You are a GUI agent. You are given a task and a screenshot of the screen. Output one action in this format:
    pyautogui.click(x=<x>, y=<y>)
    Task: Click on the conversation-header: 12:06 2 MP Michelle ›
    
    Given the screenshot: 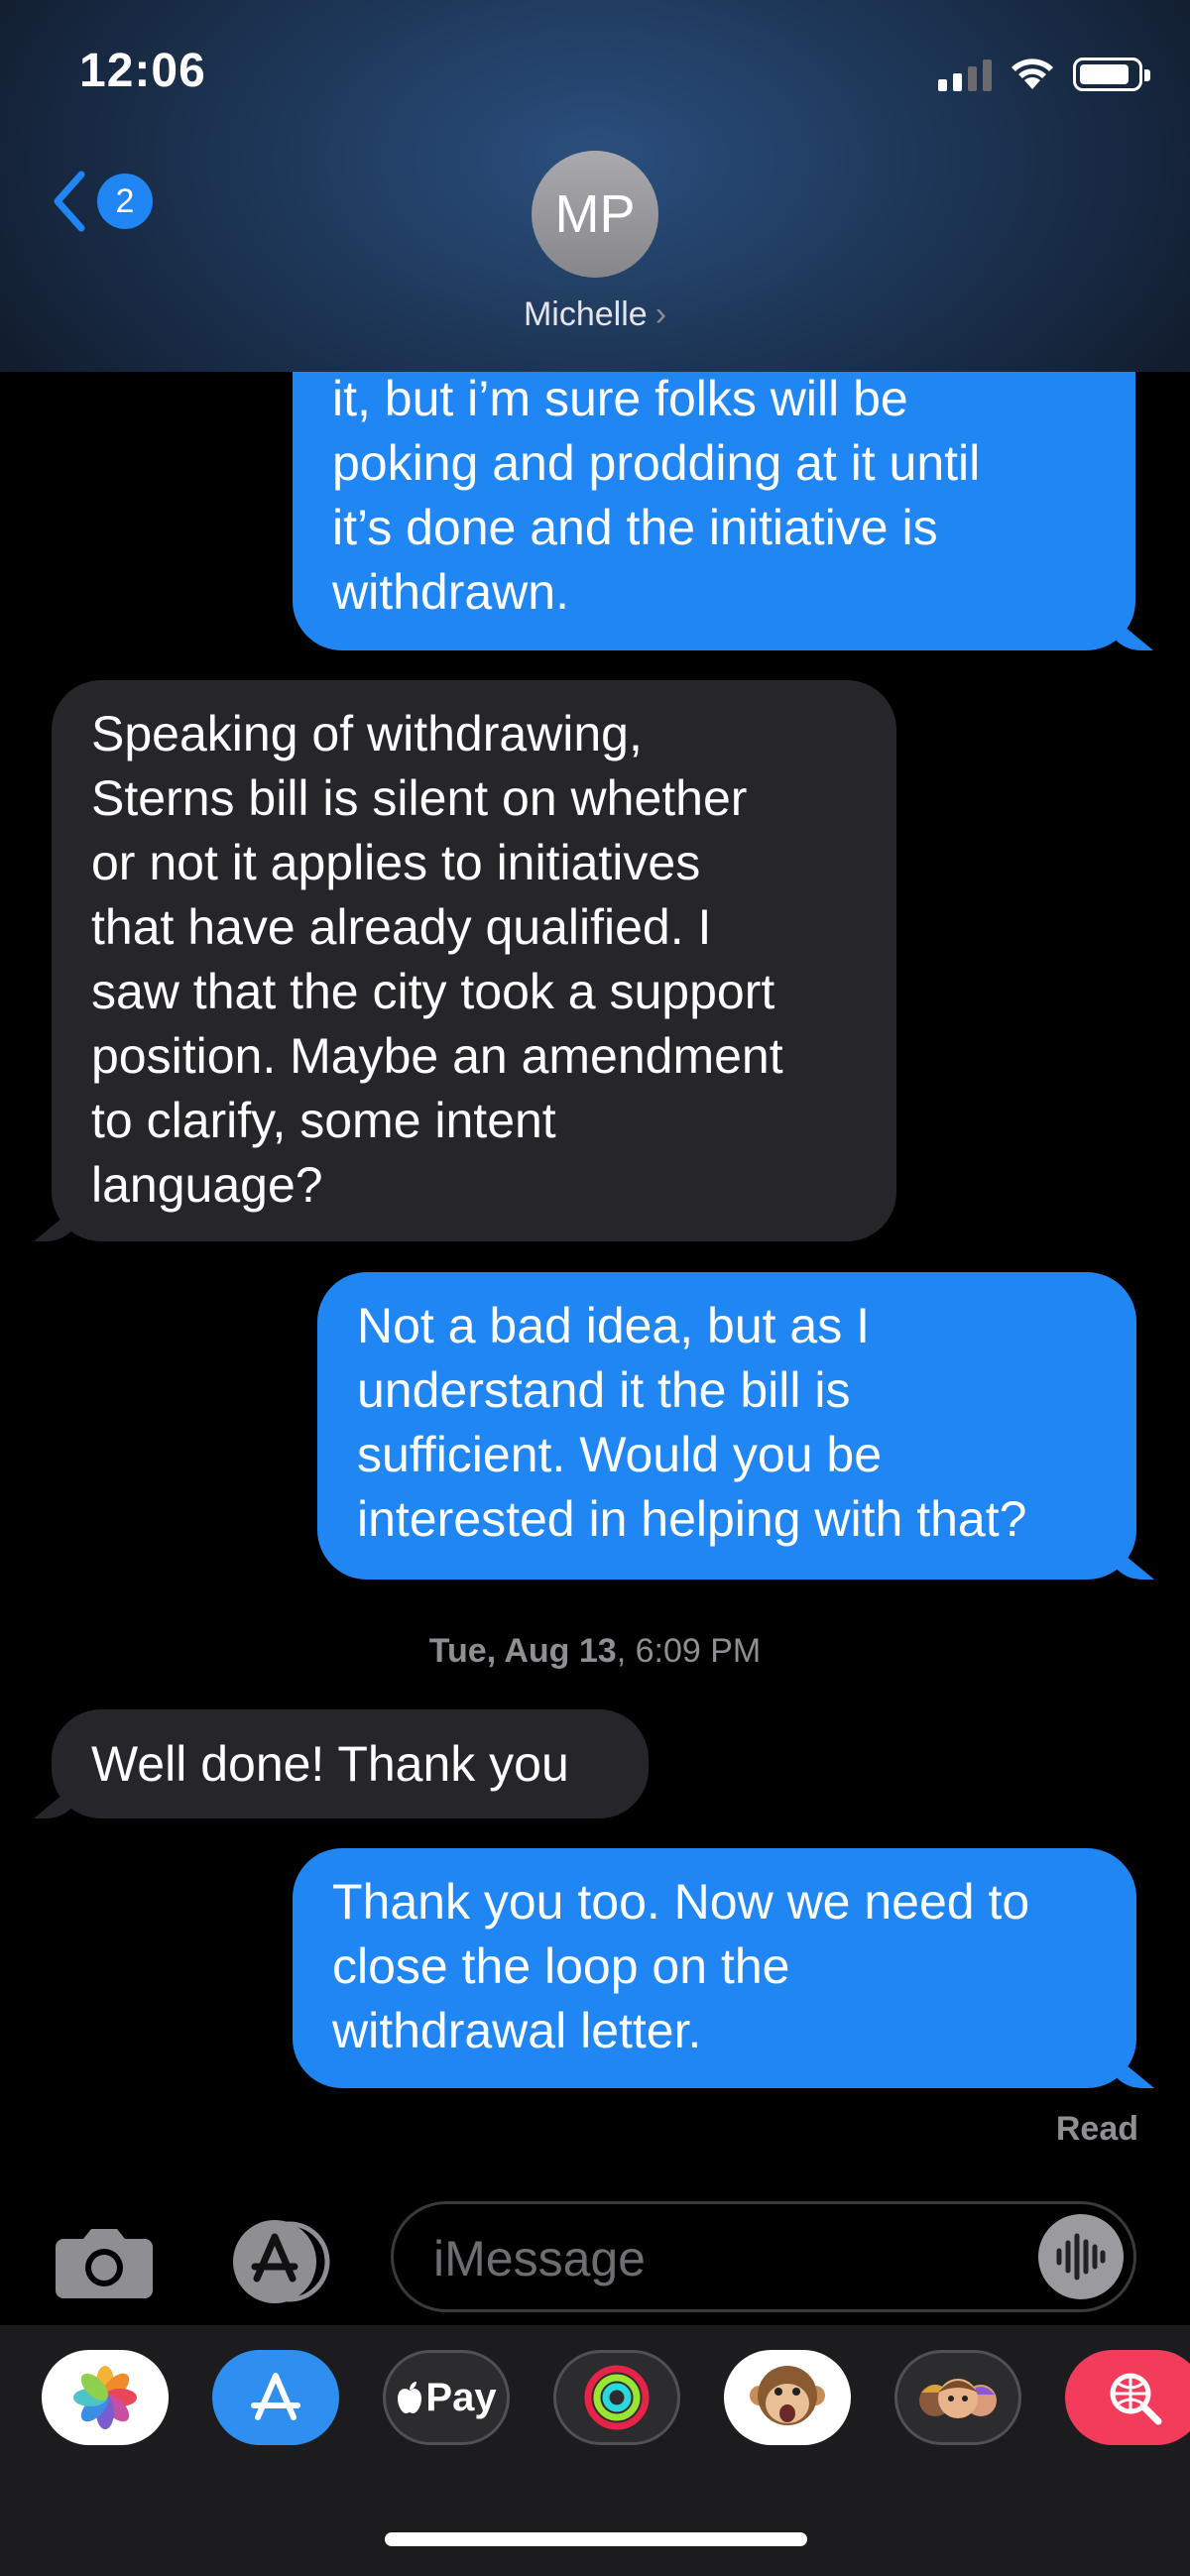 What is the action you would take?
    pyautogui.click(x=595, y=186)
    